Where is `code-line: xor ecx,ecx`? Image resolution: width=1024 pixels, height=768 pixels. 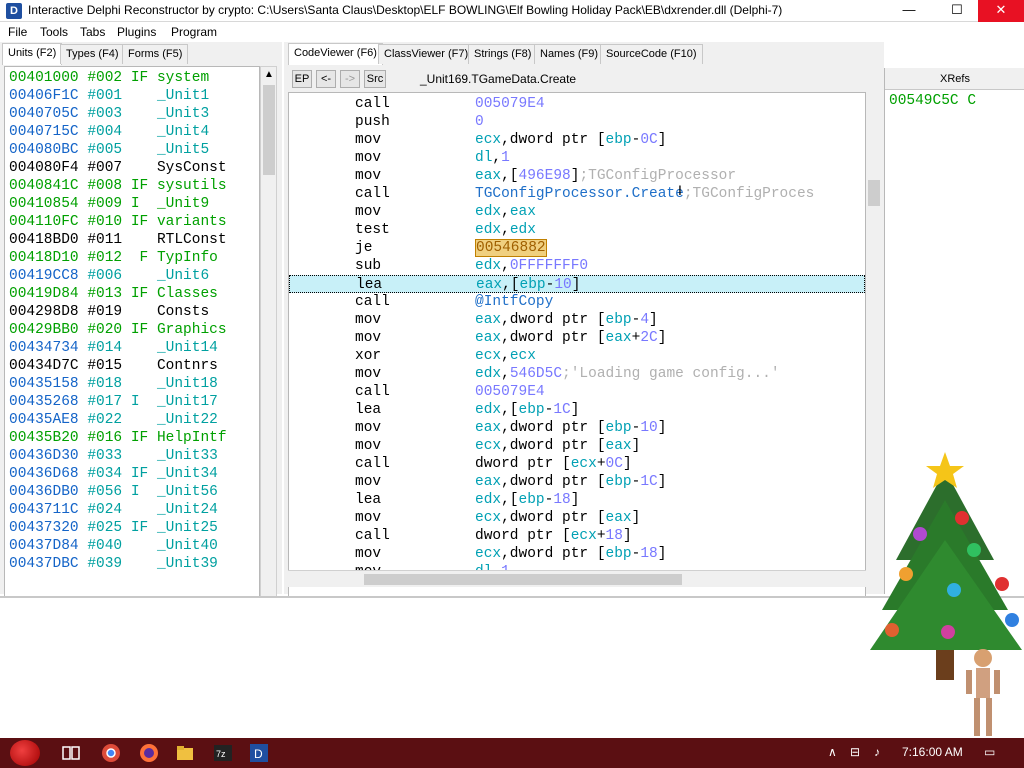 code-line: xor ecx,ecx is located at coordinates (577, 356).